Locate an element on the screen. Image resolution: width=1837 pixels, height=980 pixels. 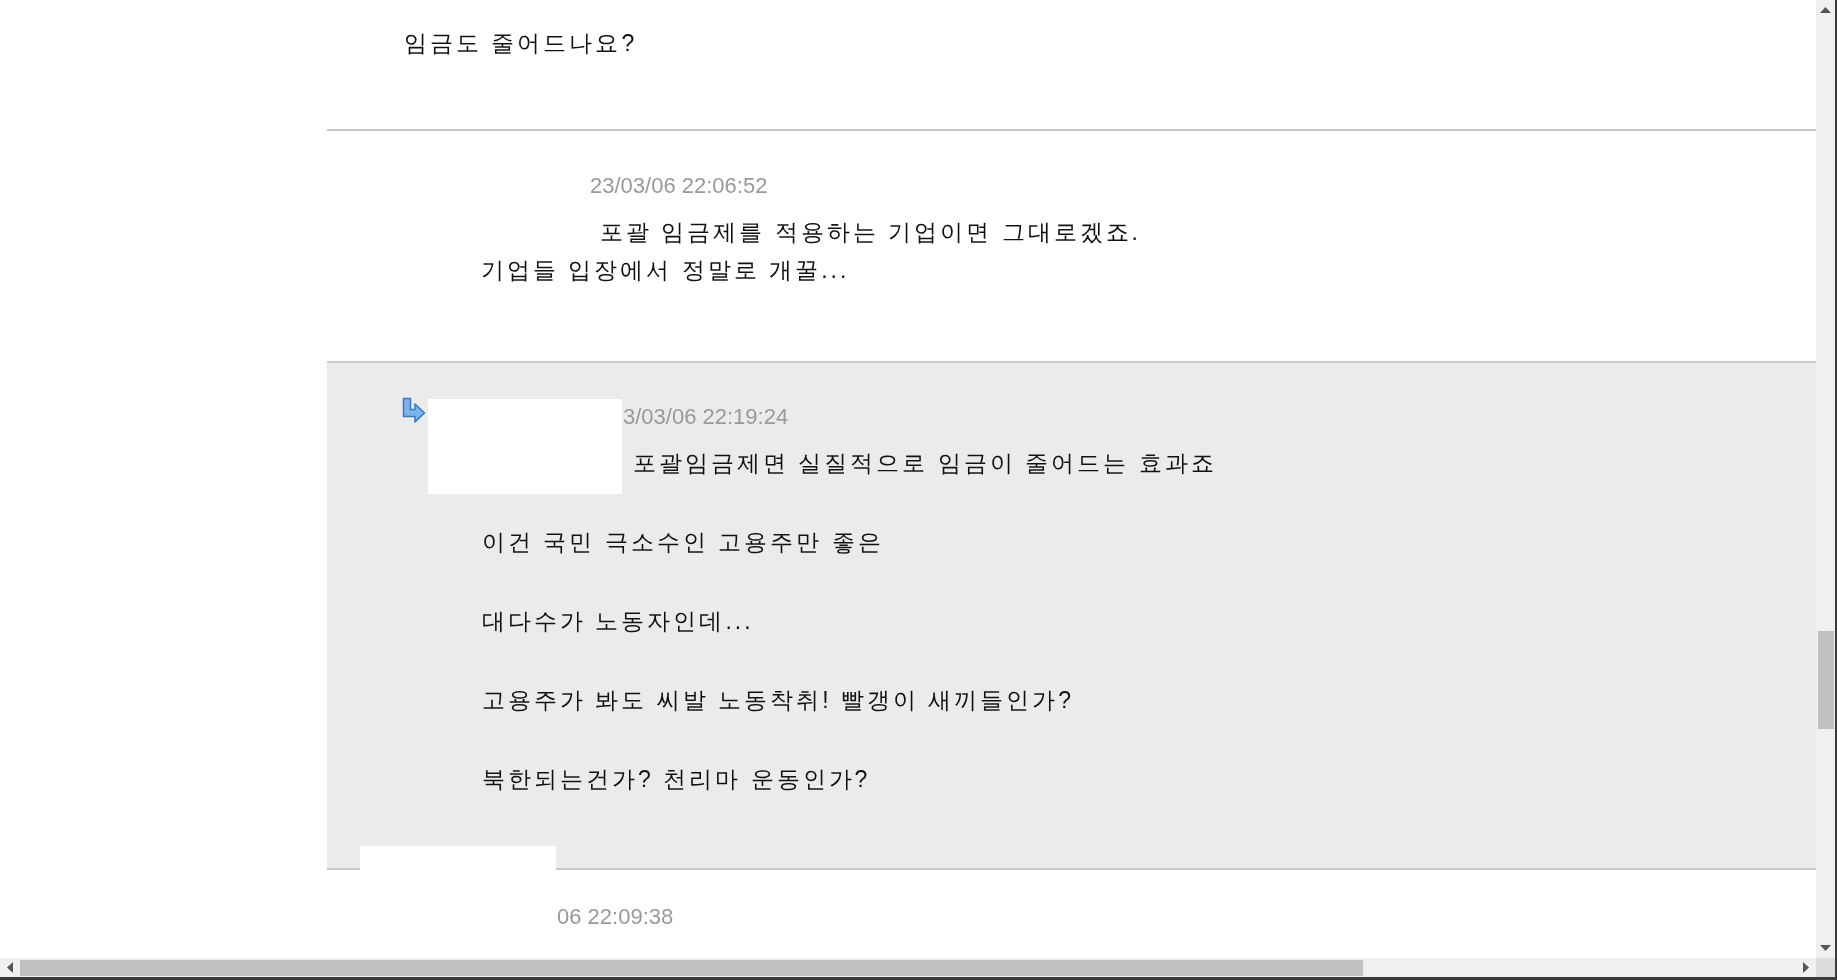
comment-date: 3/03/06 22:19:24 is located at coordinates (706, 417).